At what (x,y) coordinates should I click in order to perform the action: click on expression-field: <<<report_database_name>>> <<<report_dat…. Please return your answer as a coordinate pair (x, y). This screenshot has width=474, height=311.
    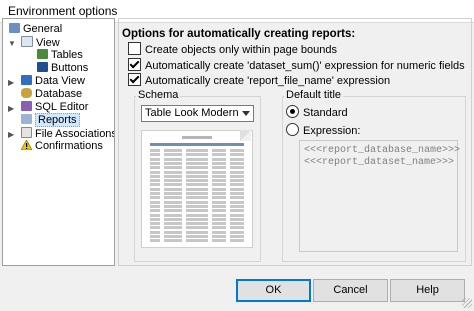
    Looking at the image, I should click on (380, 196).